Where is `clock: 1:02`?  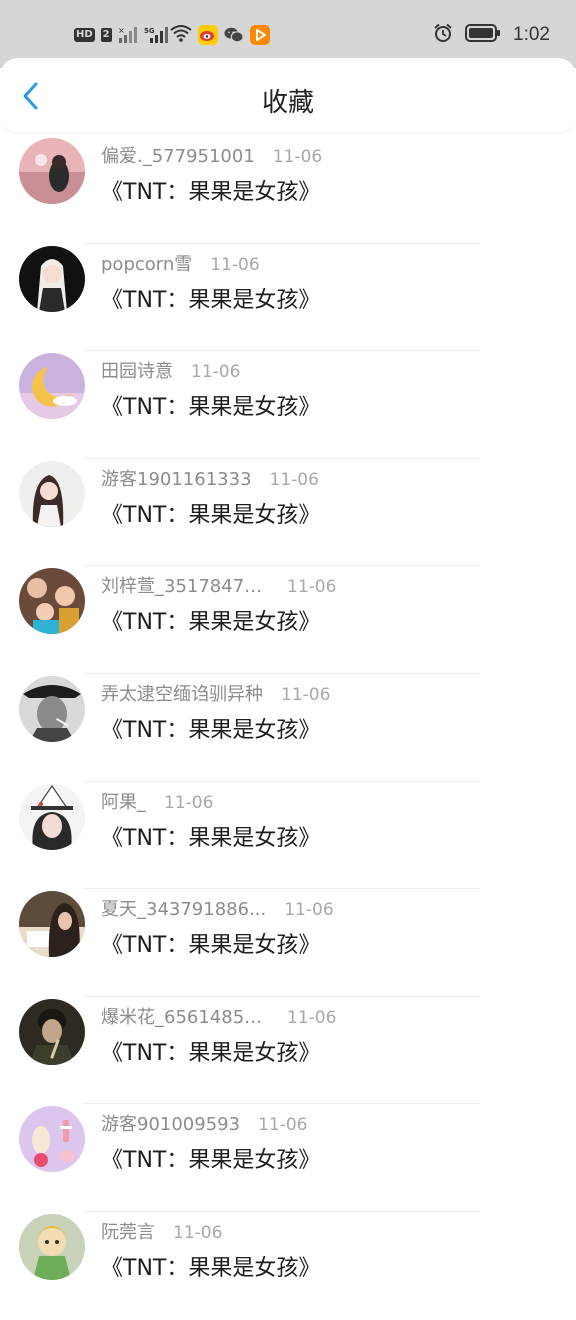 clock: 1:02 is located at coordinates (531, 34).